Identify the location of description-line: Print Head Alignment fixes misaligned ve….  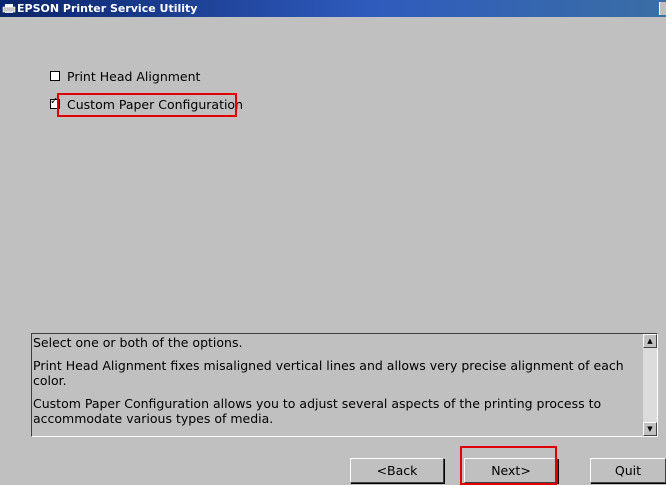
(328, 373).